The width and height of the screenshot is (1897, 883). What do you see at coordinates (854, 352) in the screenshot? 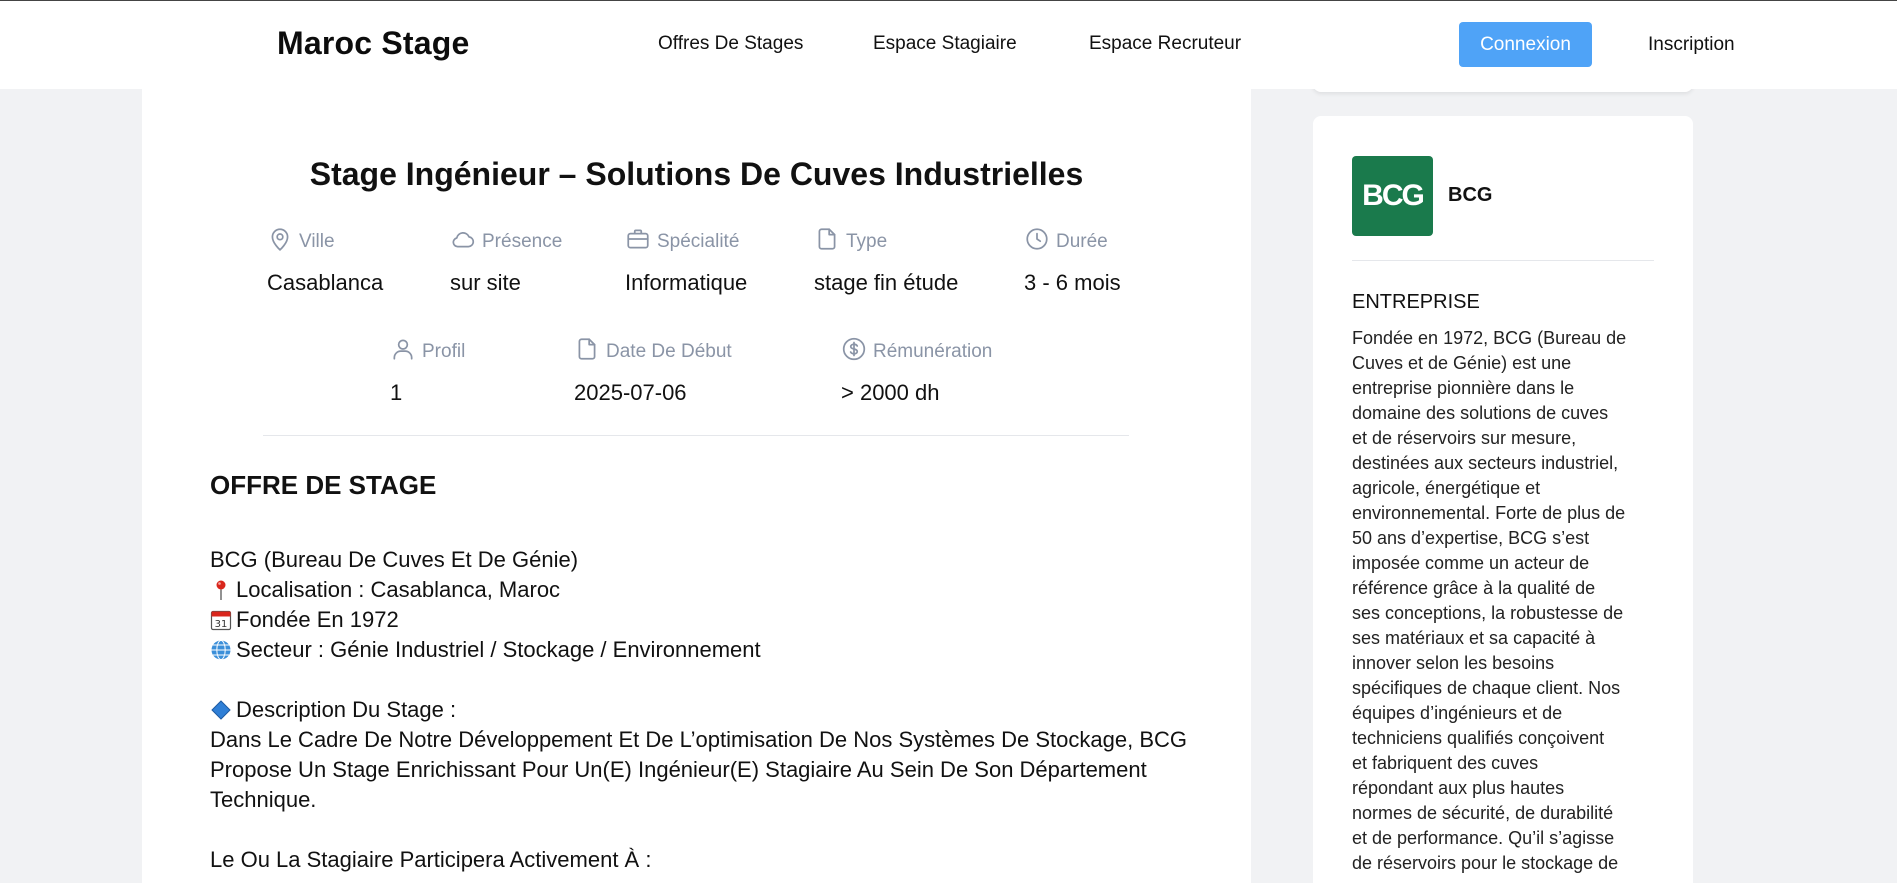
I see `dollar-circle-icon` at bounding box center [854, 352].